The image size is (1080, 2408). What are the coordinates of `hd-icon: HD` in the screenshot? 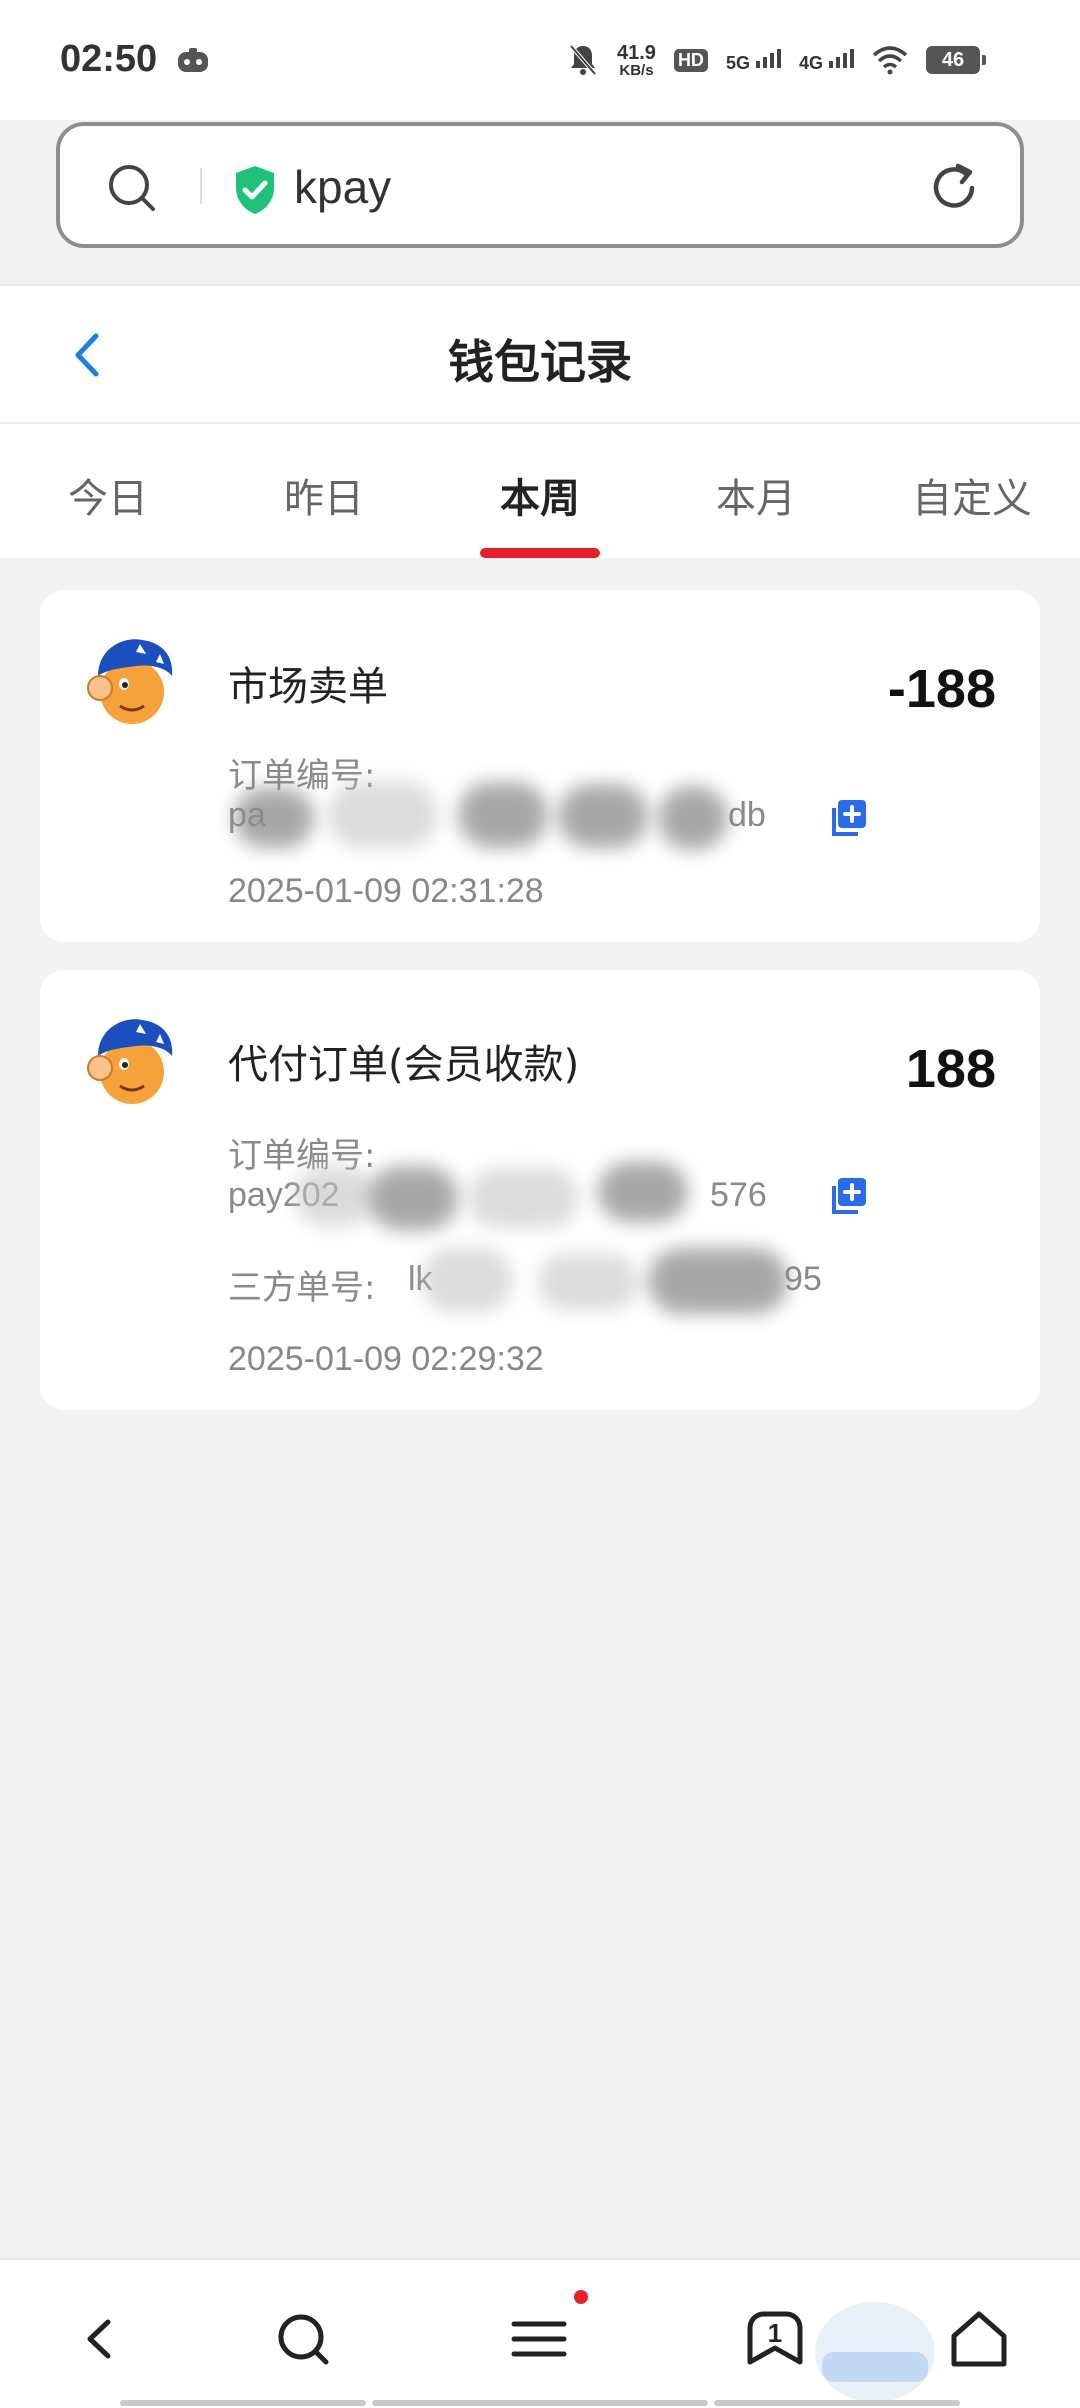 It's located at (690, 60).